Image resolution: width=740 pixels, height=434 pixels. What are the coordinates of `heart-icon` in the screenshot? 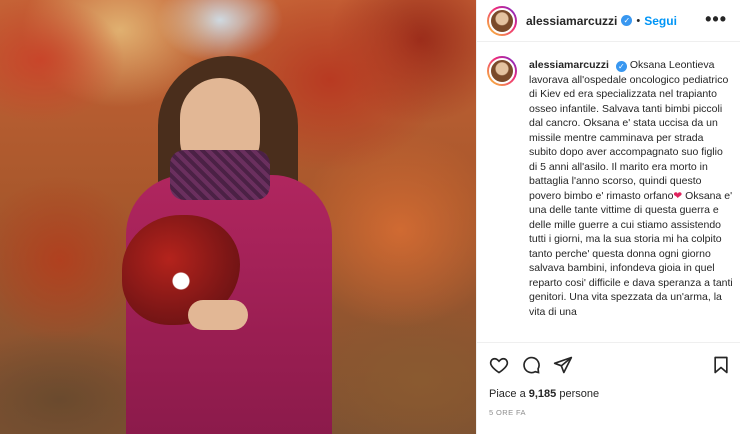 It's located at (499, 365).